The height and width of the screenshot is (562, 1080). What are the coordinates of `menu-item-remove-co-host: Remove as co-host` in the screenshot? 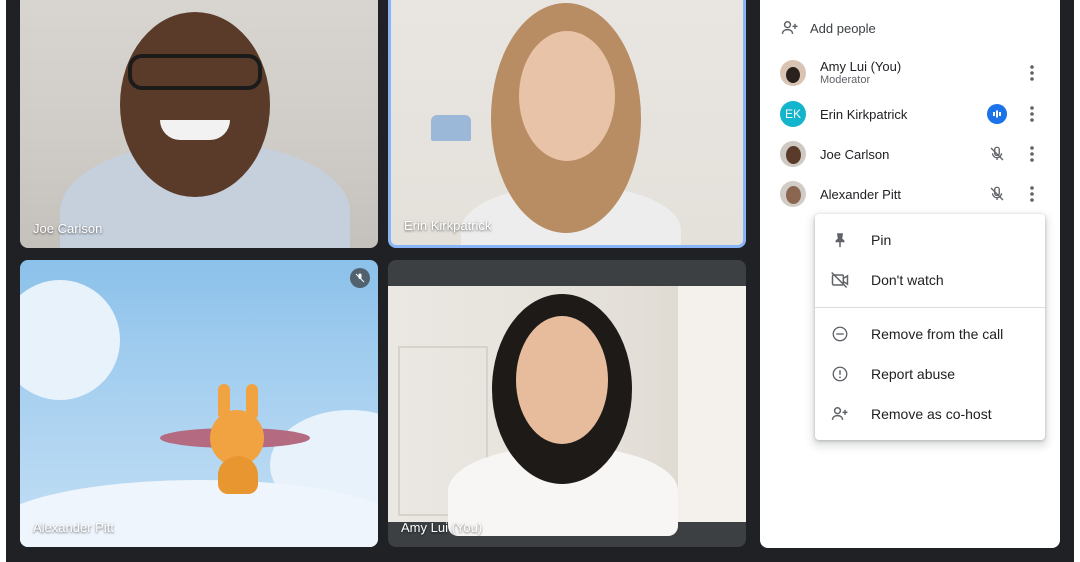 It's located at (930, 414).